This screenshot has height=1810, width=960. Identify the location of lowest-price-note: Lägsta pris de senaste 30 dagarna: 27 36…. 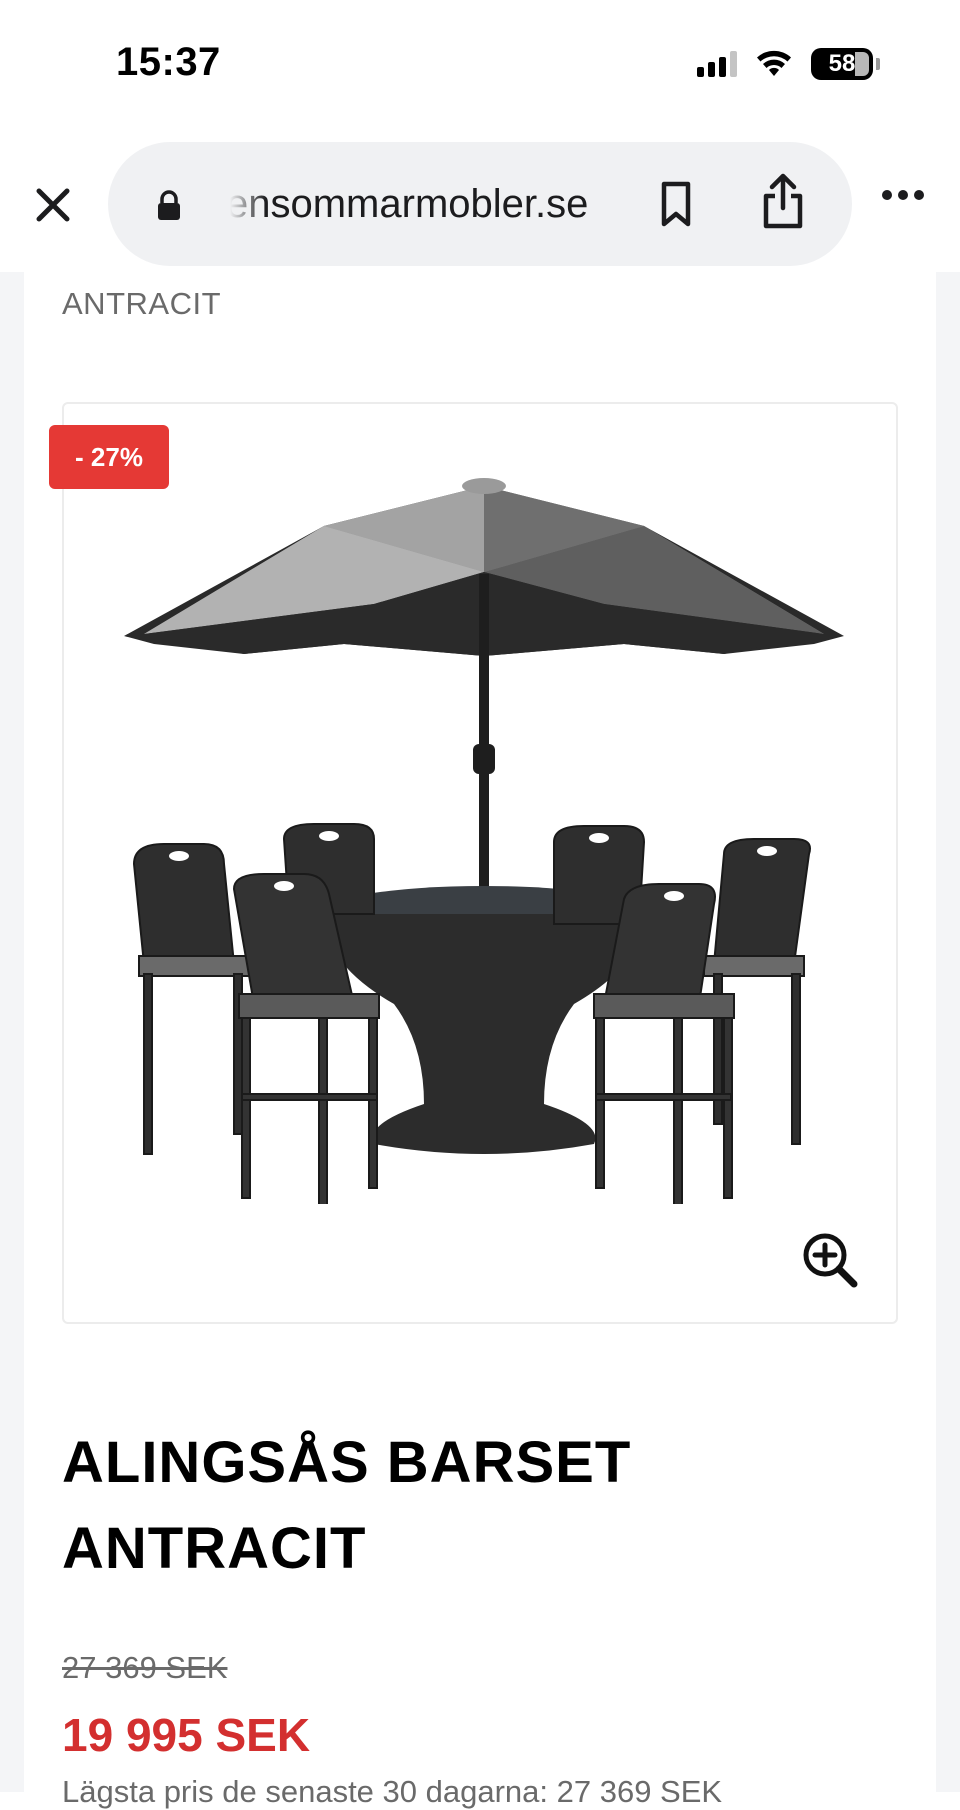
(392, 1791).